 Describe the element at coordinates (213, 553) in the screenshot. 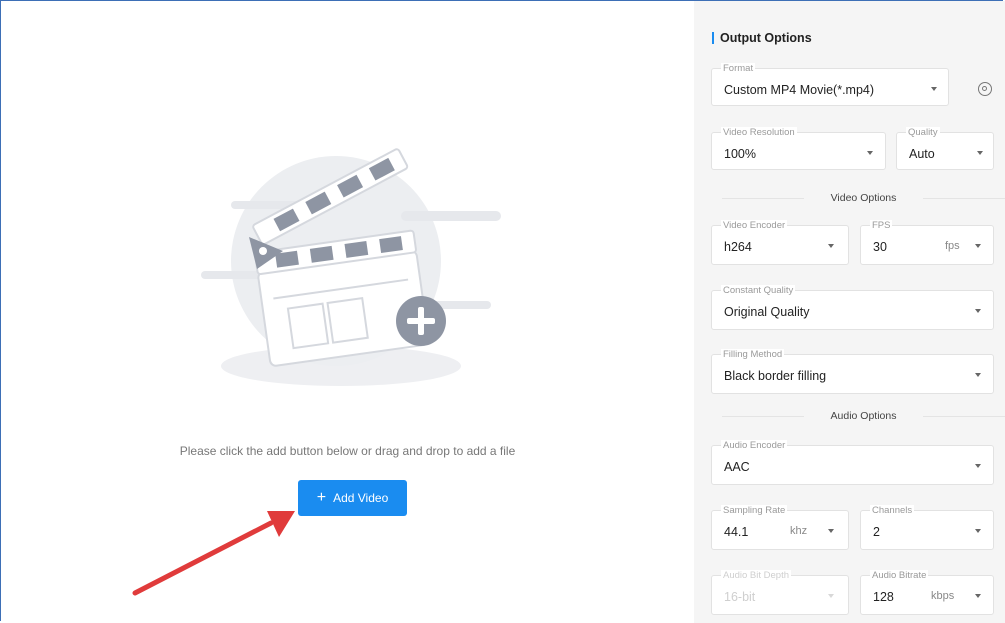

I see `red-arrow-annotation` at that location.